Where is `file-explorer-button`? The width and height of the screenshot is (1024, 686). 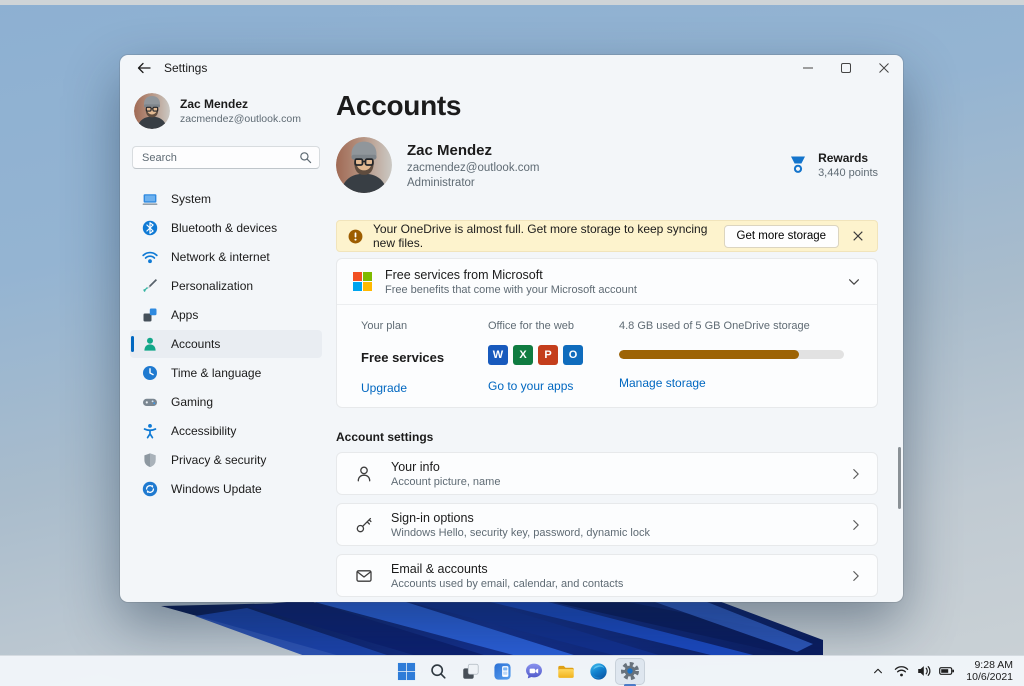
file-explorer-button is located at coordinates (566, 671).